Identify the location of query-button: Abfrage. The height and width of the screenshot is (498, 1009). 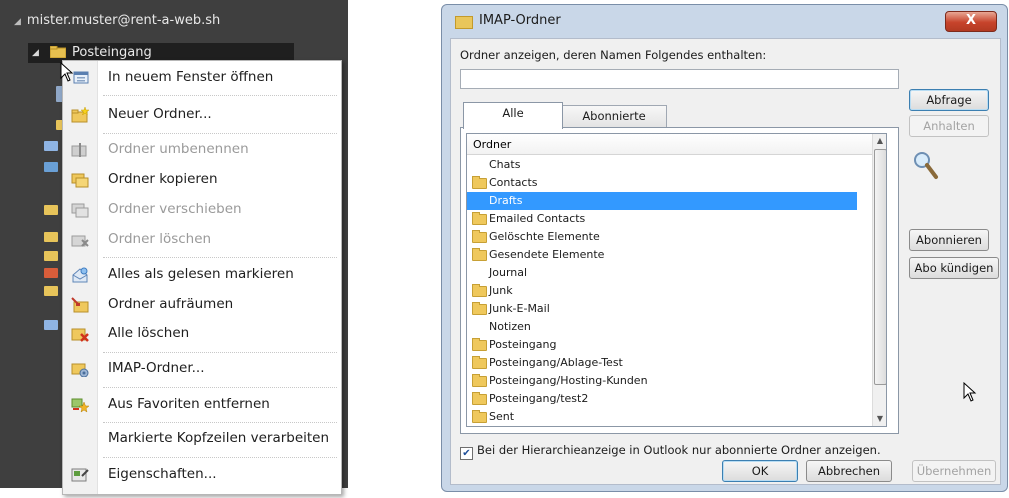
(949, 100).